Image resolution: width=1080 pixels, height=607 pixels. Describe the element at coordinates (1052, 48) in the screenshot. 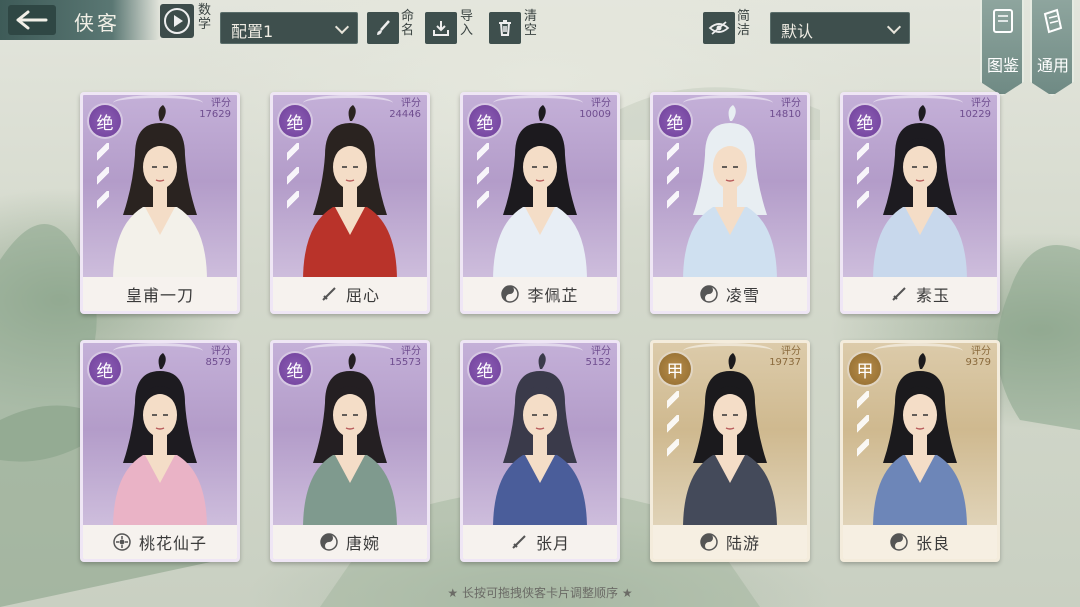

I see `general-tab: 通用` at that location.